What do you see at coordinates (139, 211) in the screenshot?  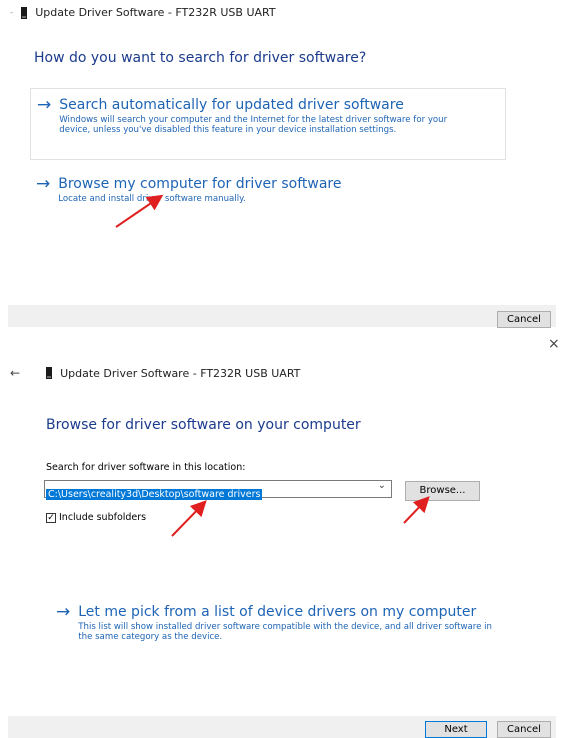 I see `annotation-arrow-browse-option` at bounding box center [139, 211].